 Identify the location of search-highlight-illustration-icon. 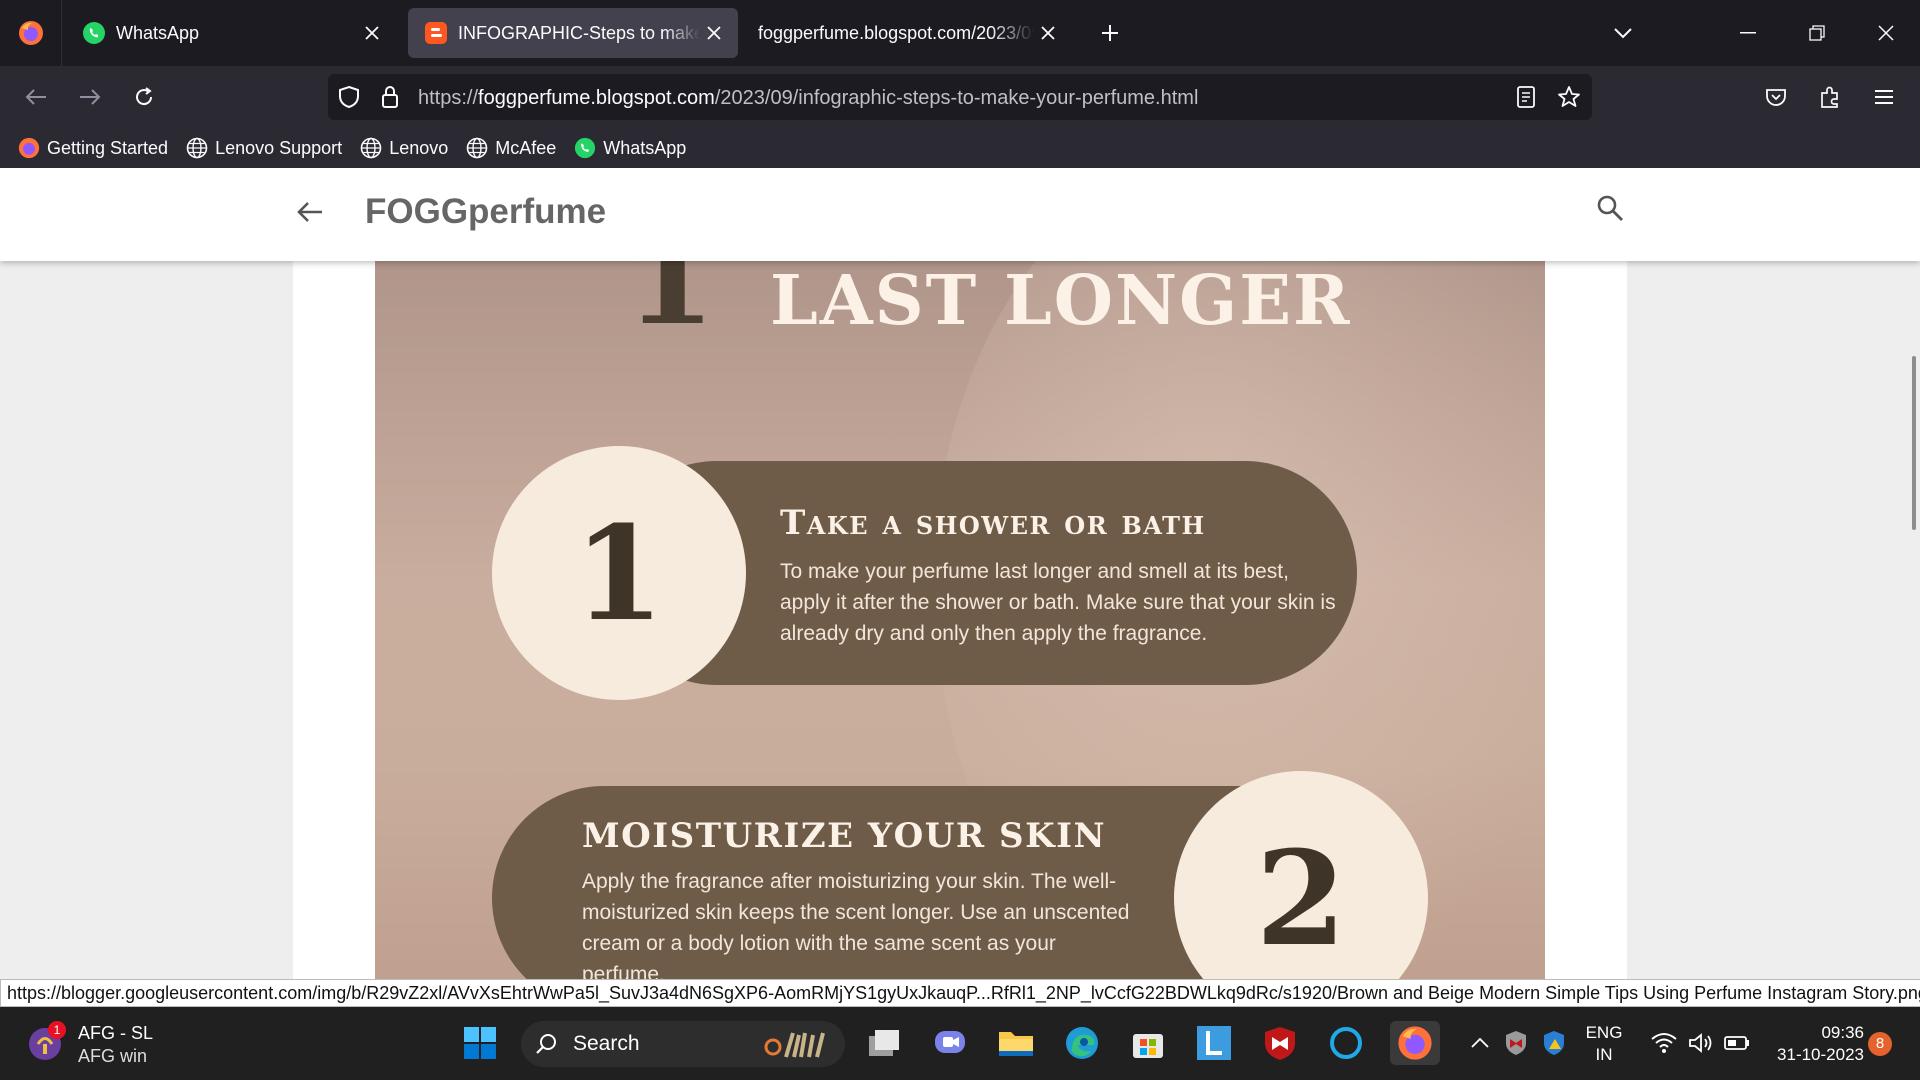
(794, 1045).